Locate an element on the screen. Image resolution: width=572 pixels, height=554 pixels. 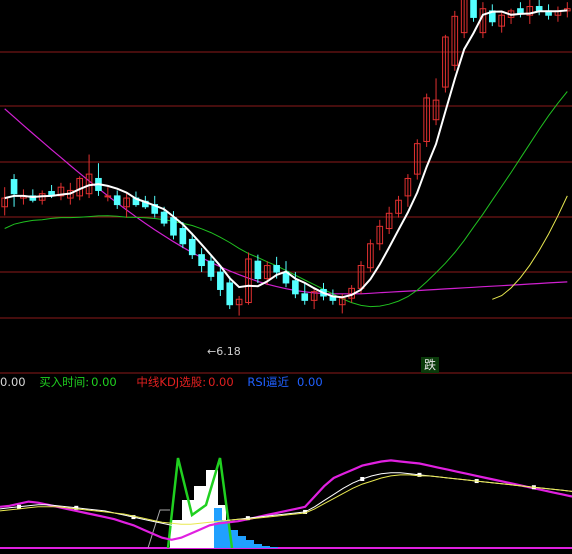
fall-signal-badge: 跌 is located at coordinates (430, 365).